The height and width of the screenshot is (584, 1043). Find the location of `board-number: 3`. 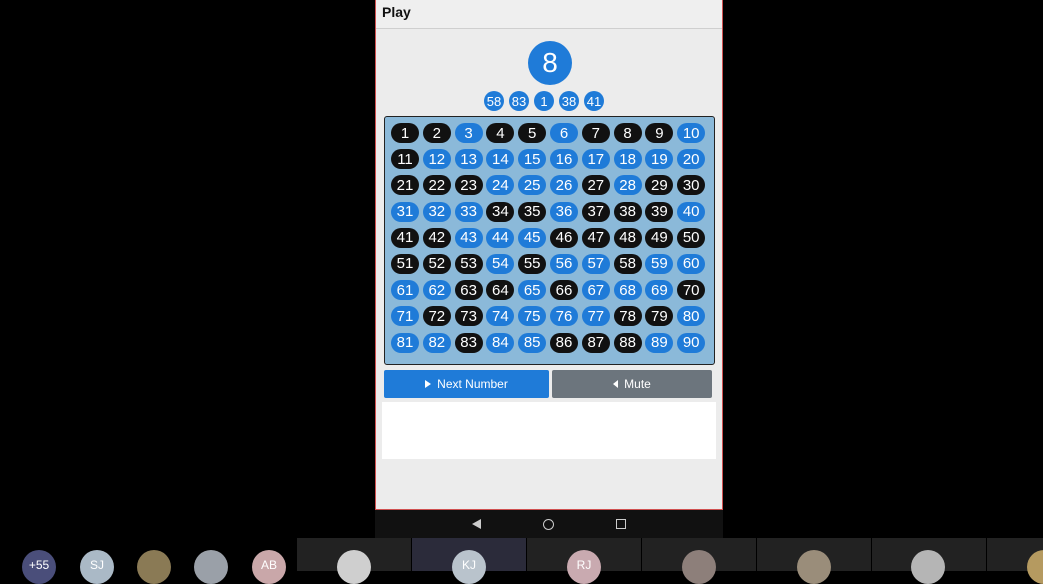

board-number: 3 is located at coordinates (468, 133).